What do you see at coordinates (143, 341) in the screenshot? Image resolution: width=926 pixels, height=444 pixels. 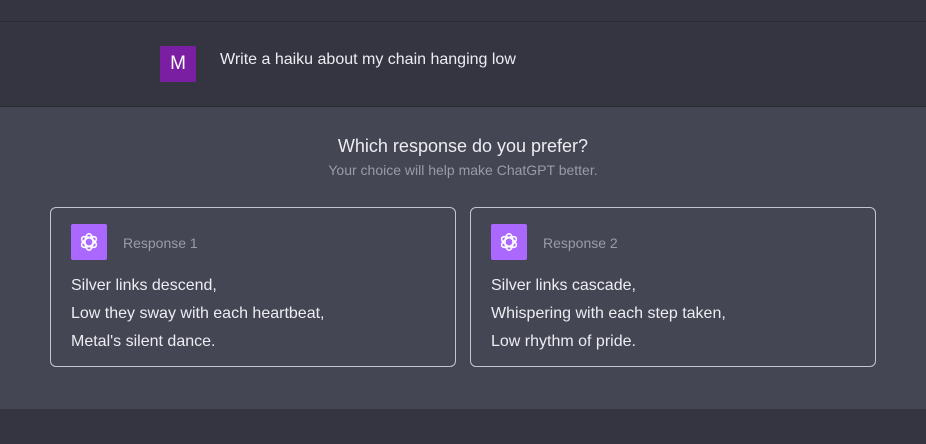 I see `haiku-line: Metal's silent dance.` at bounding box center [143, 341].